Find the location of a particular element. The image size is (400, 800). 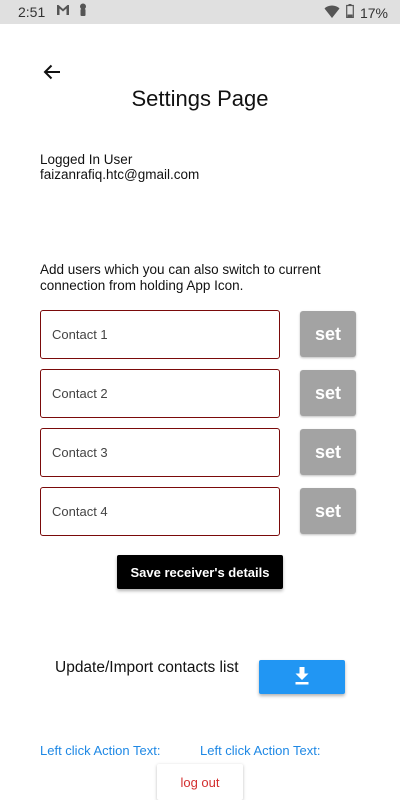

page-title: Settings Page is located at coordinates (200, 98).